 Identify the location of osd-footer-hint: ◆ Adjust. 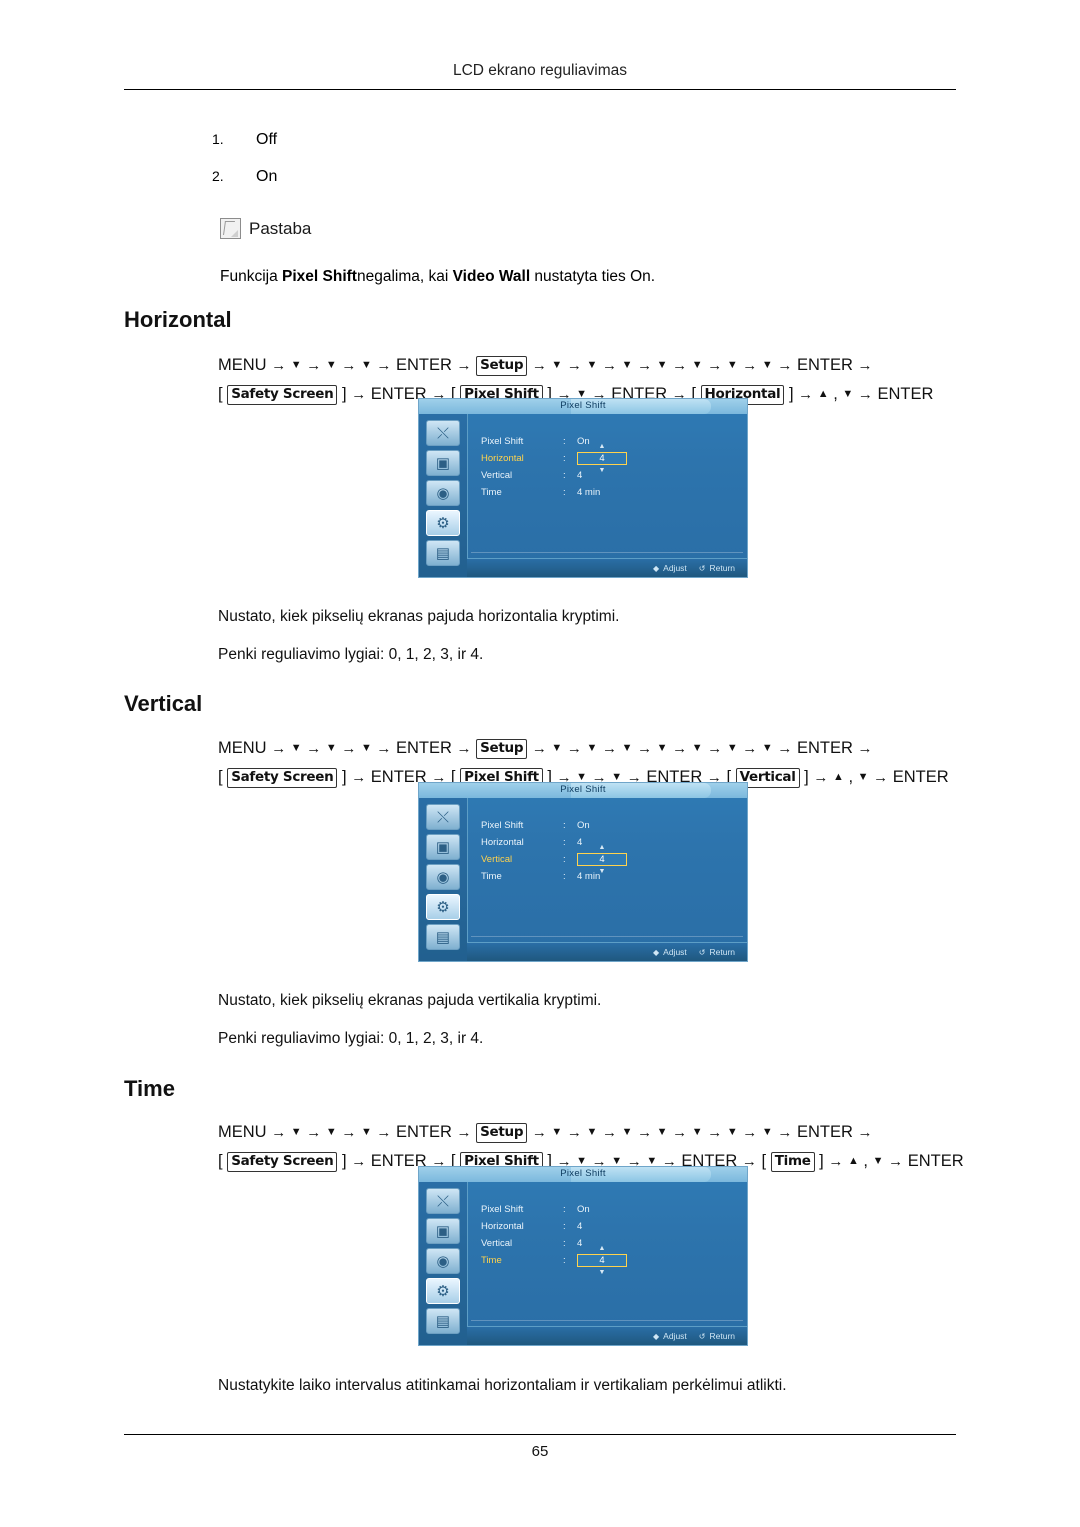
(670, 568).